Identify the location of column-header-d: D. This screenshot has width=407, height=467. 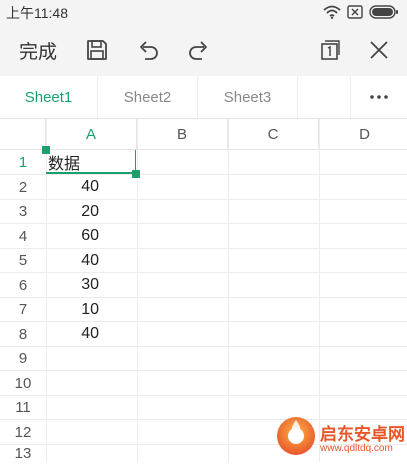
(363, 134).